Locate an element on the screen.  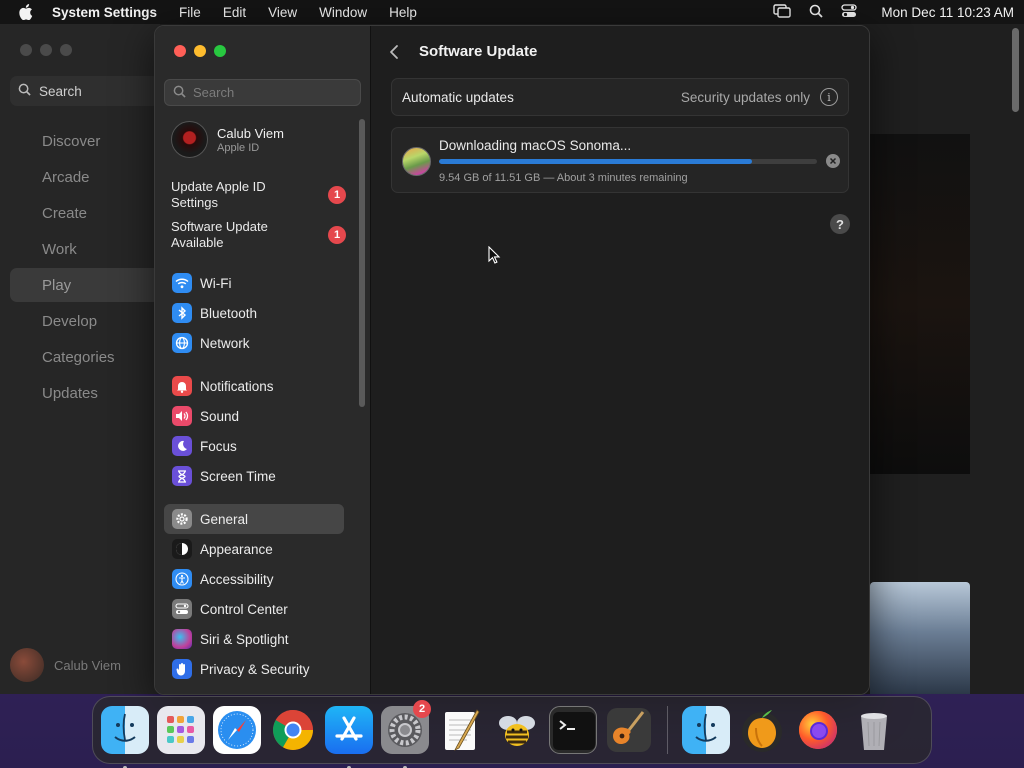
dock-finder is located at coordinates (125, 737).